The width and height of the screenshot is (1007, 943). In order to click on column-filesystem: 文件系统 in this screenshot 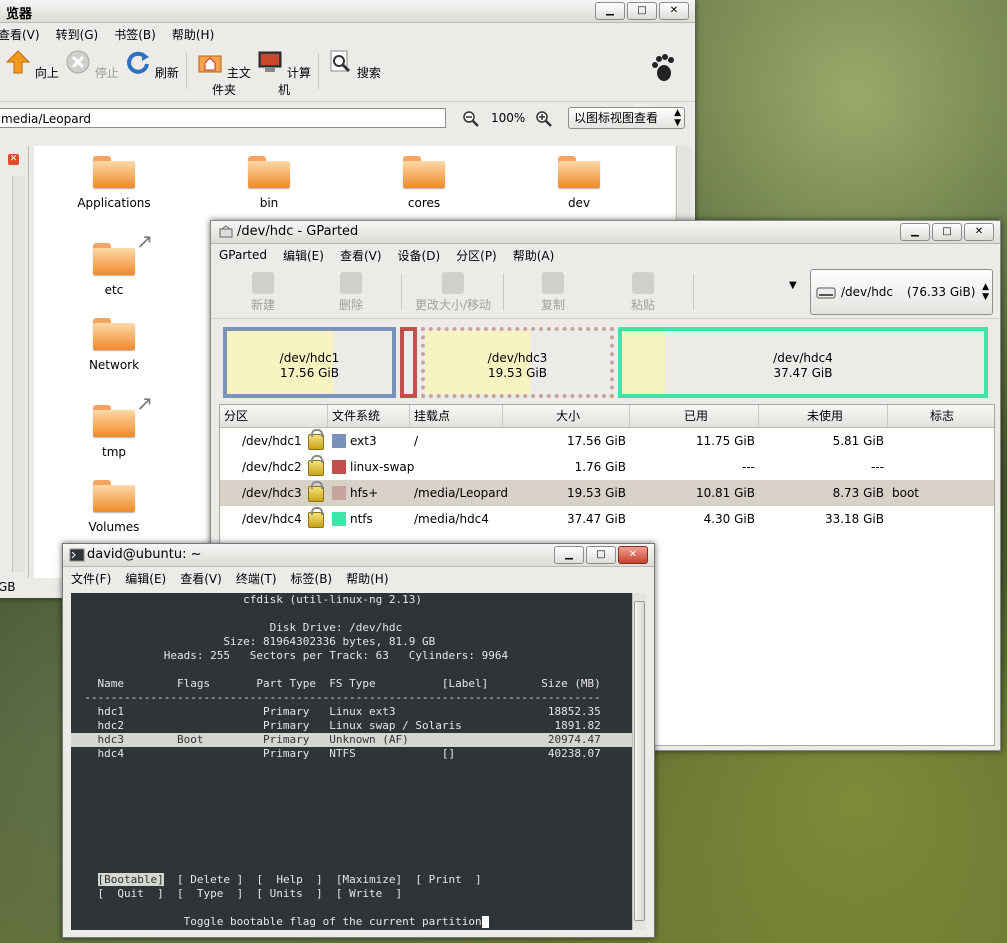, I will do `click(369, 416)`.